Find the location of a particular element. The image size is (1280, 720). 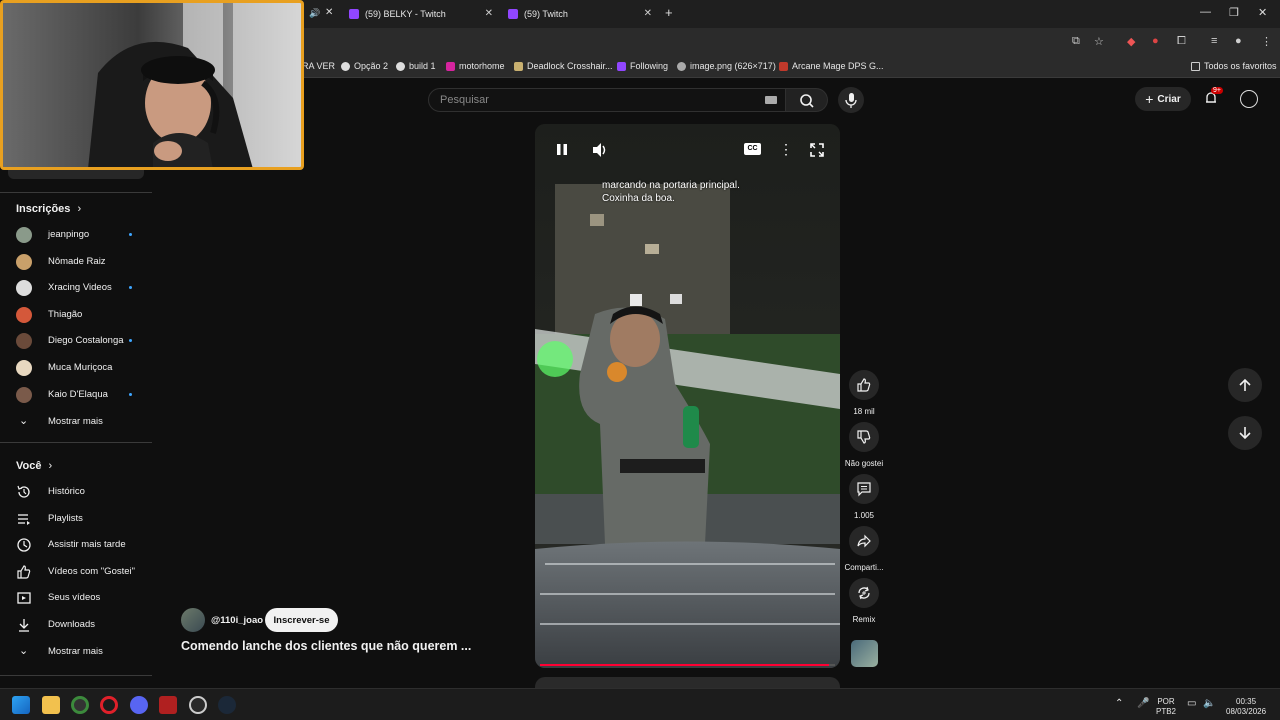

next-video-button is located at coordinates (1245, 433).